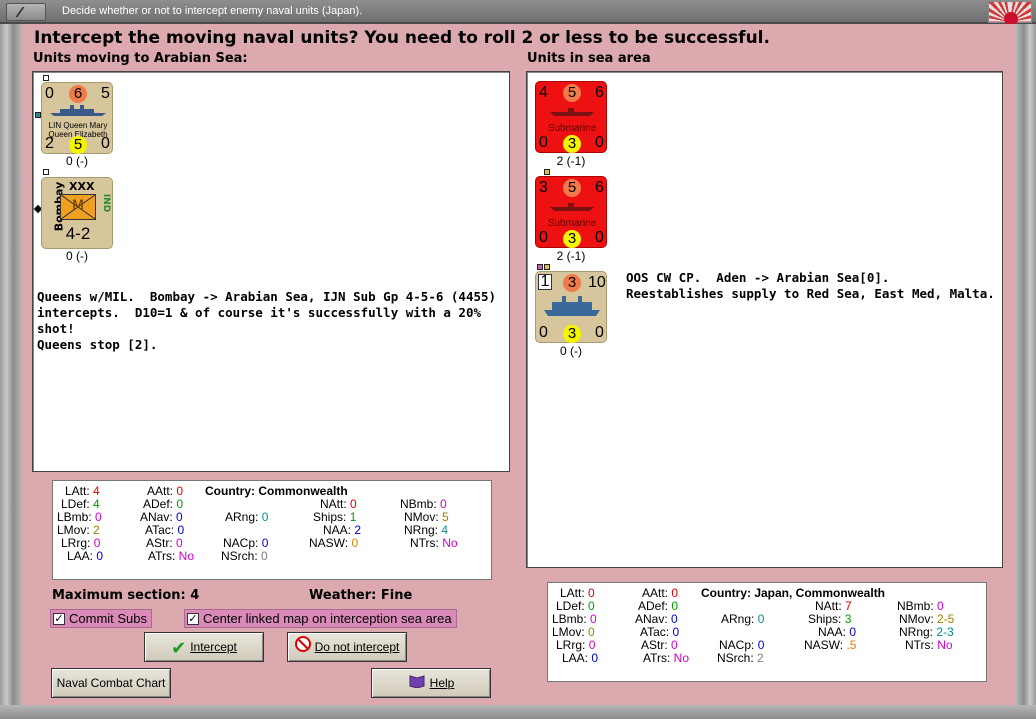 Image resolution: width=1036 pixels, height=719 pixels. I want to click on mech-symbol-icon: M, so click(78, 207).